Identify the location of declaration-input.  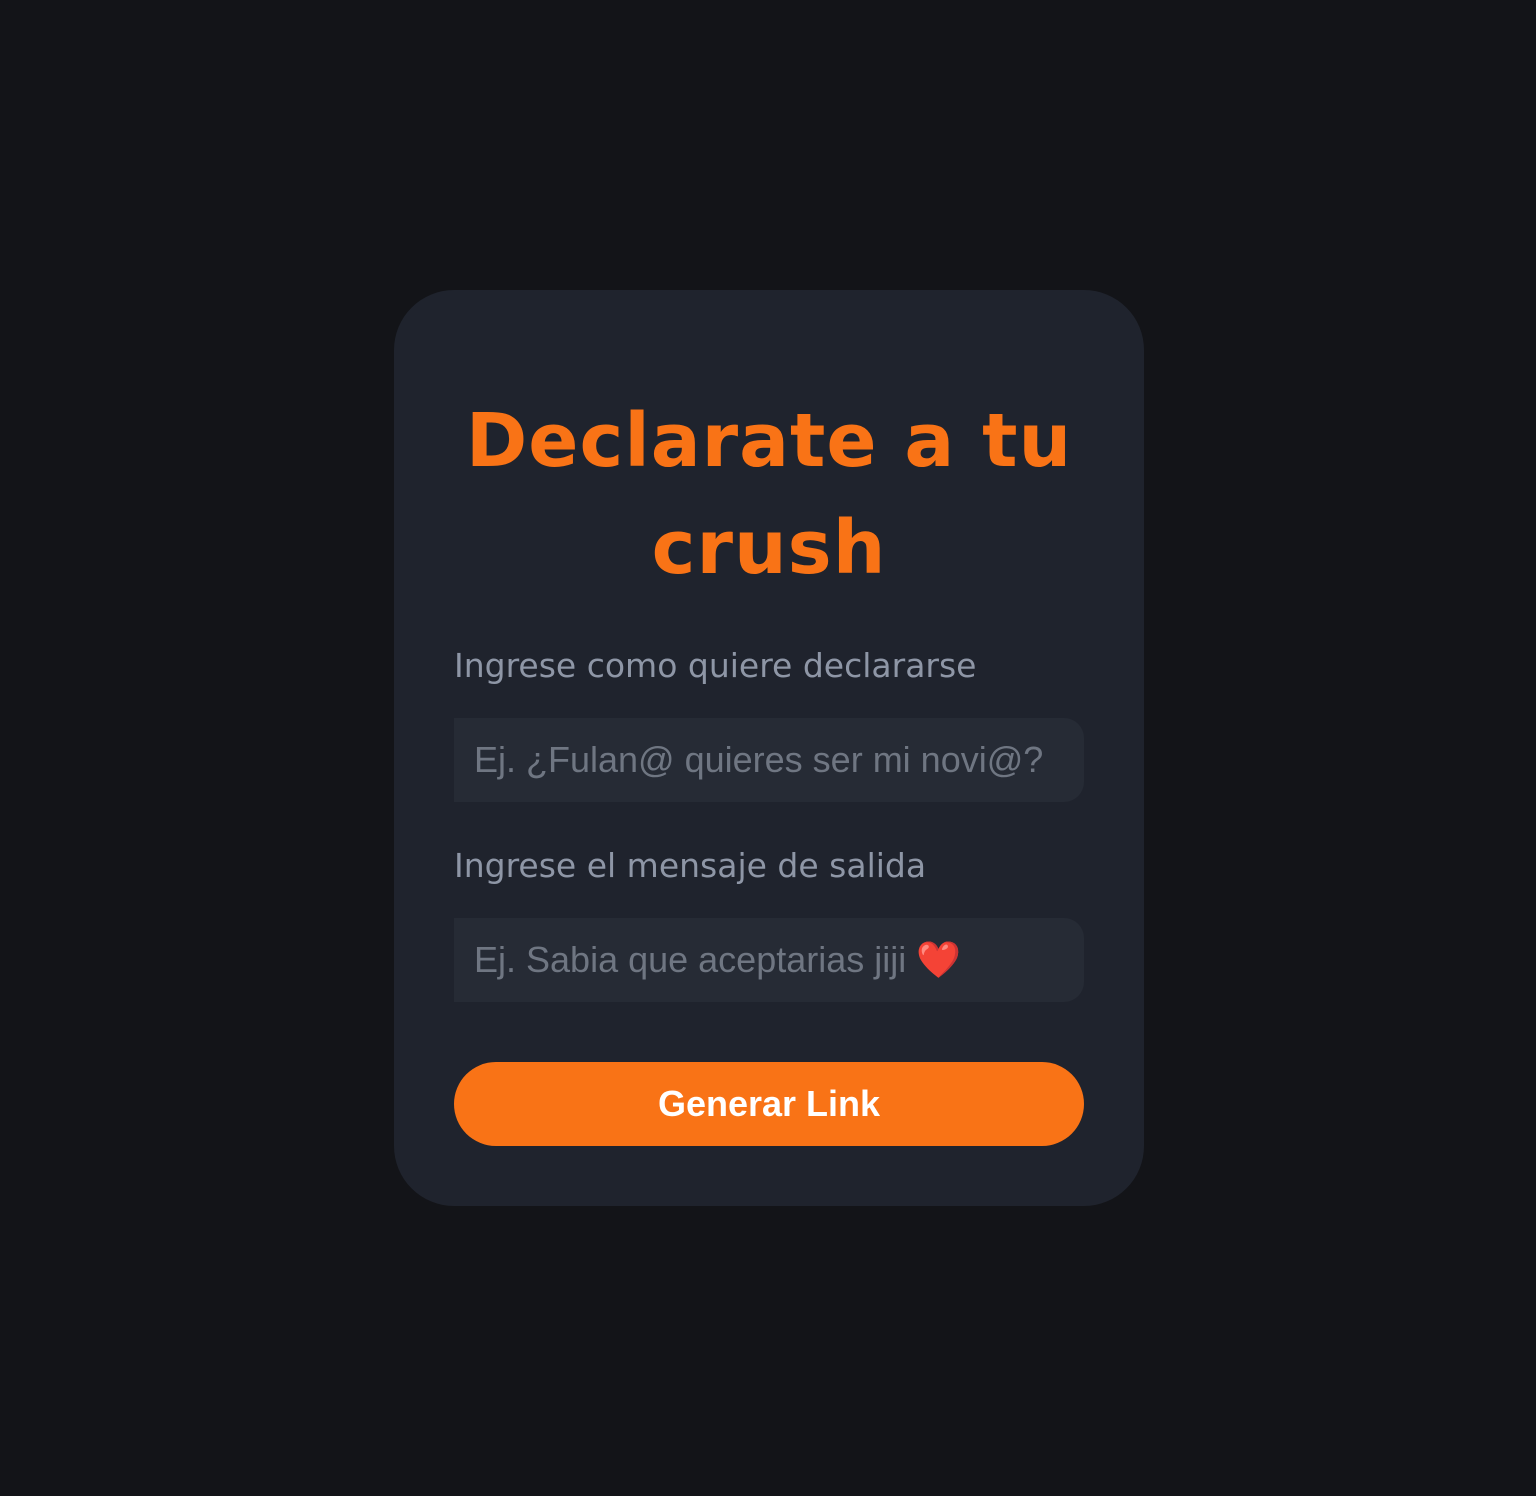
(769, 760).